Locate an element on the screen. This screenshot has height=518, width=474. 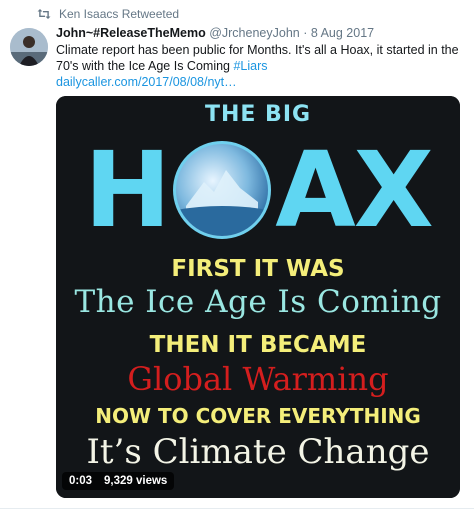
video-text-climate-change: It’s Climate Change is located at coordinates (258, 452).